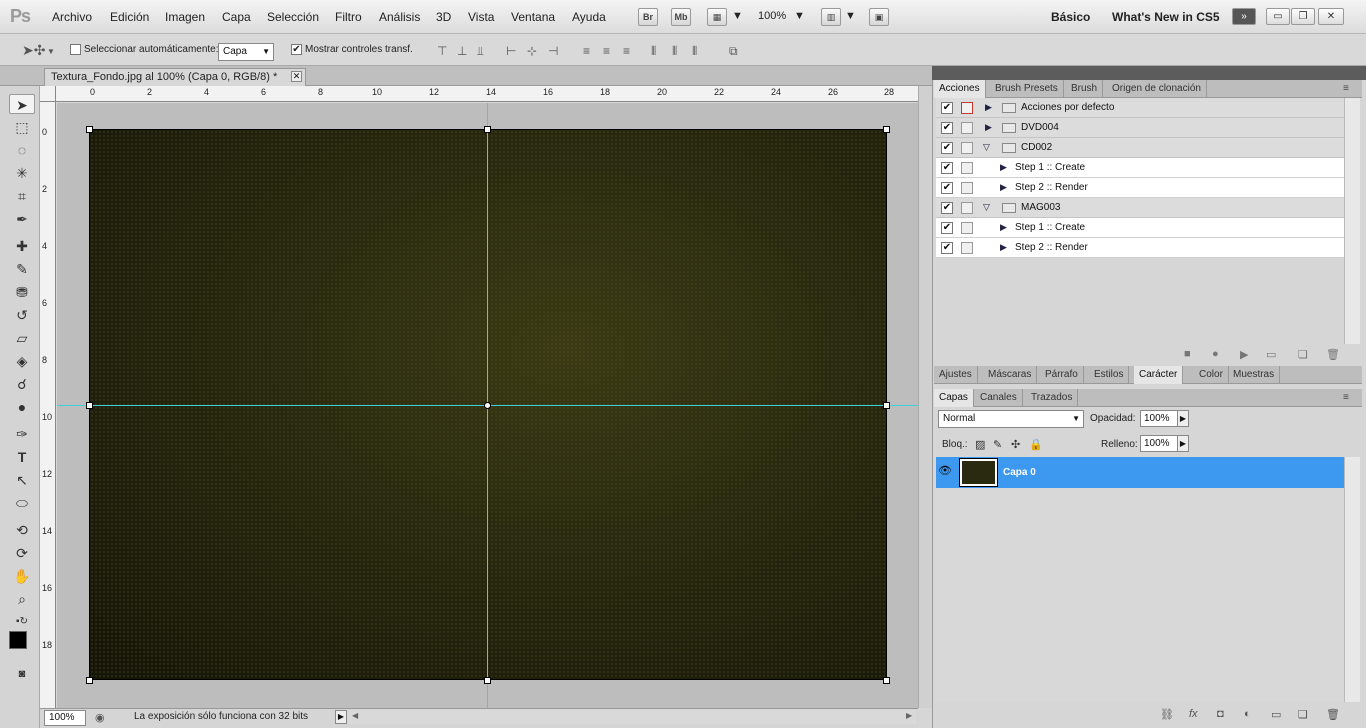 Image resolution: width=1366 pixels, height=728 pixels. I want to click on canvas-horizontal-scrollbar, so click(632, 717).